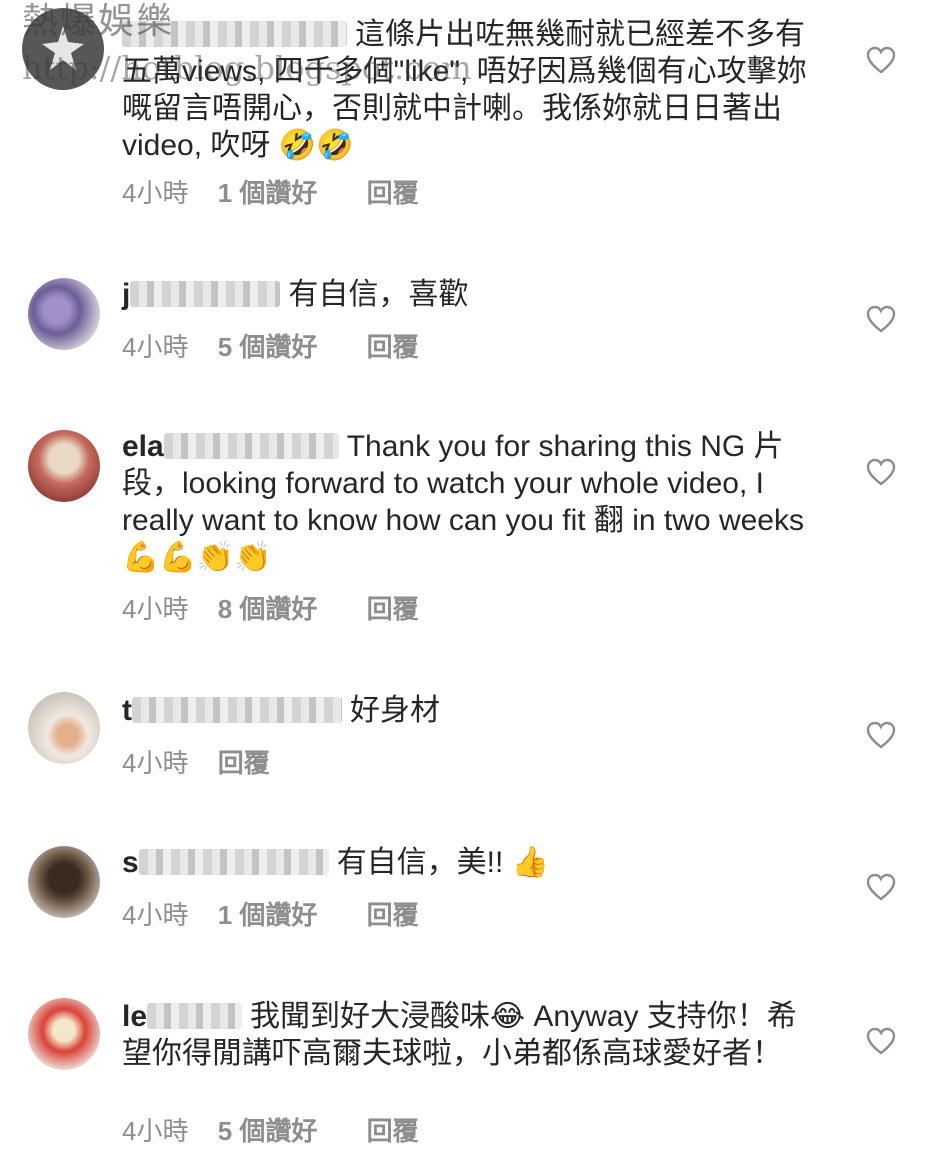 Image resolution: width=946 pixels, height=1160 pixels. Describe the element at coordinates (130, 862) in the screenshot. I see `comment-username: s` at that location.